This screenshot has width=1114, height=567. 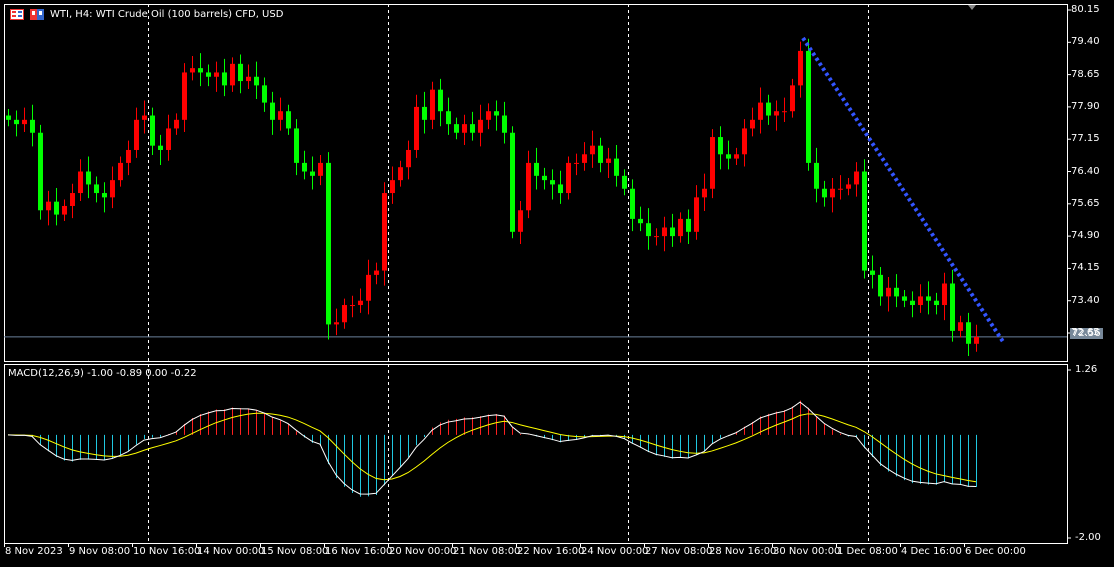 I want to click on price-tick-label: 74.15, so click(x=1085, y=268).